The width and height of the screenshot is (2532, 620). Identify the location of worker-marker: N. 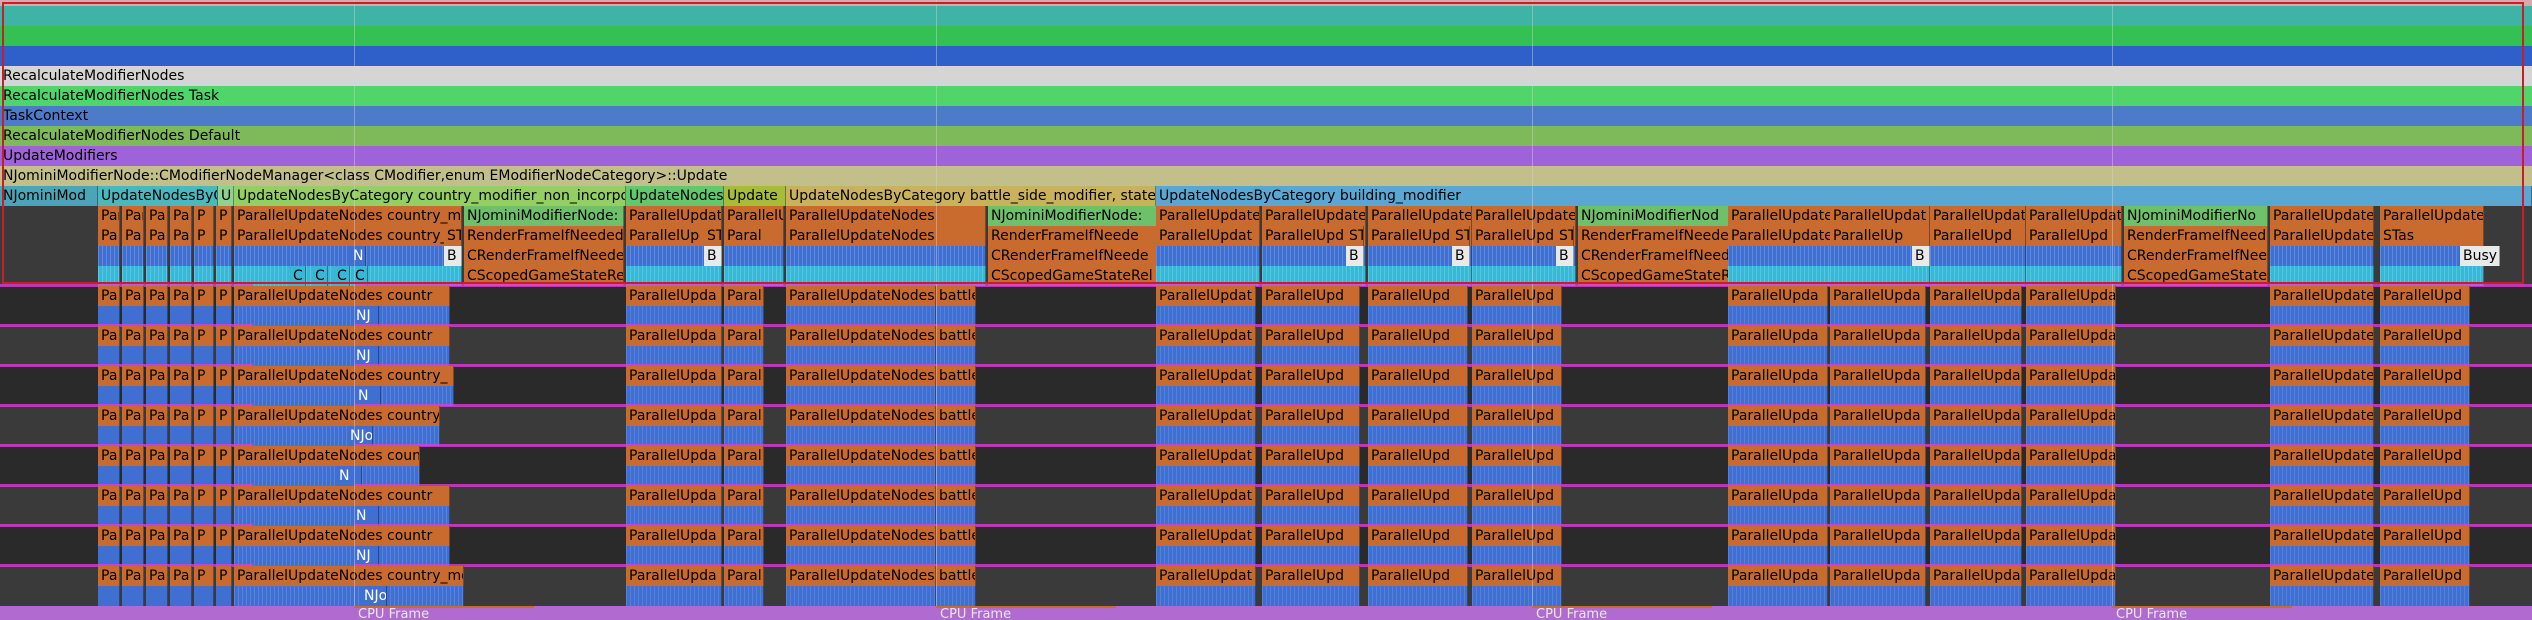
(366, 516).